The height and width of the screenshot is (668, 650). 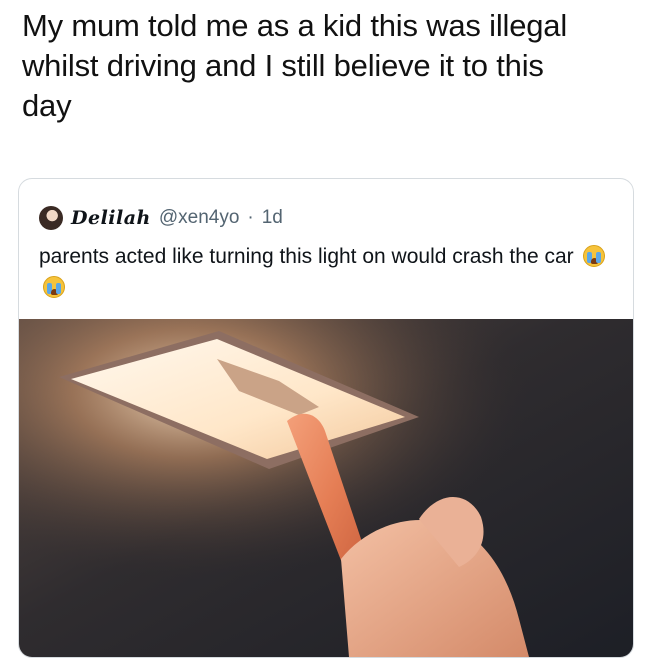 I want to click on tweet-age: 1d, so click(x=272, y=218).